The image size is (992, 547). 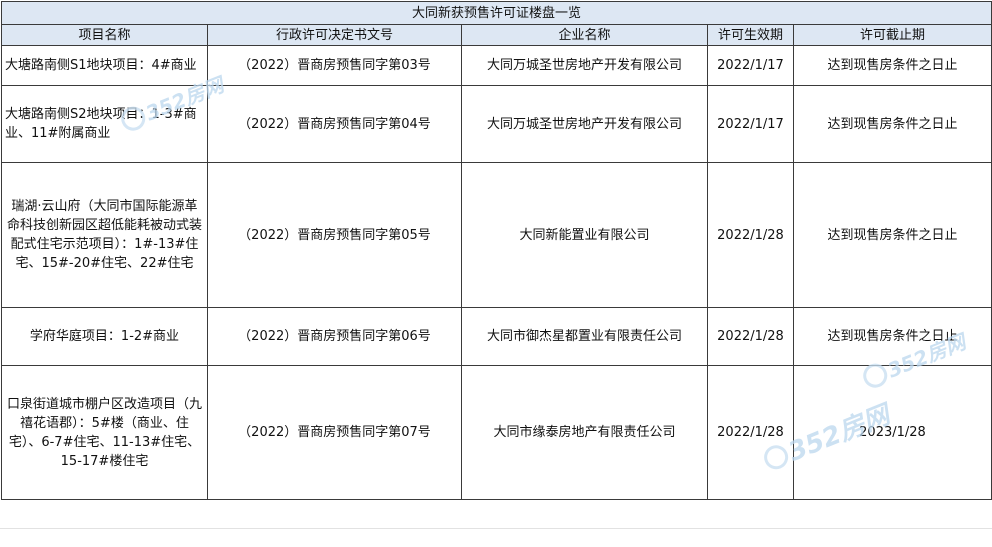 What do you see at coordinates (104, 336) in the screenshot?
I see `cell-project: 学府华庭项目：1-2#商业` at bounding box center [104, 336].